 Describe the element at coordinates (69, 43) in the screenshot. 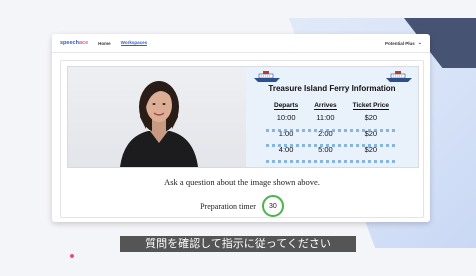

I see `logo-main: speech` at that location.